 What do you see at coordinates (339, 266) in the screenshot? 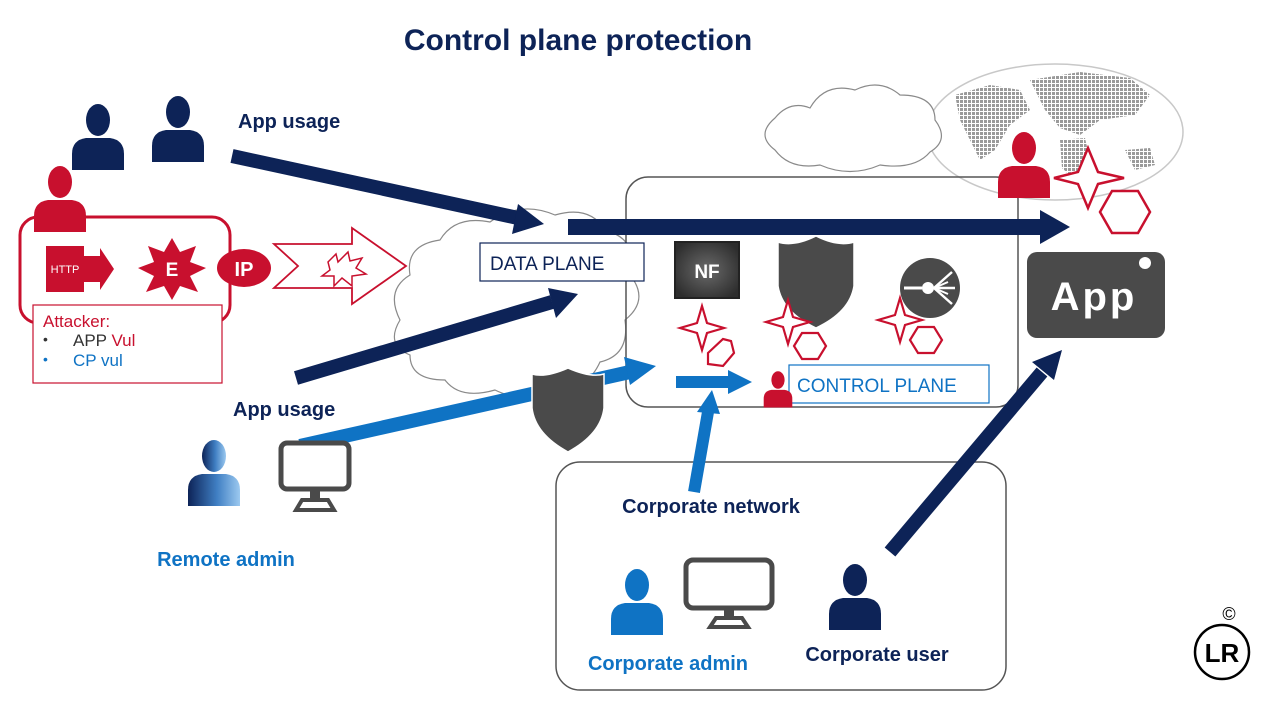
I see `attack-arrow` at bounding box center [339, 266].